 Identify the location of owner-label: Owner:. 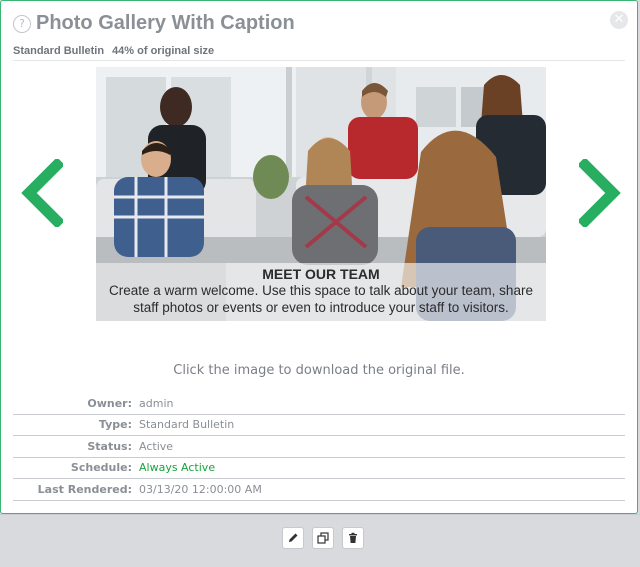
(109, 403).